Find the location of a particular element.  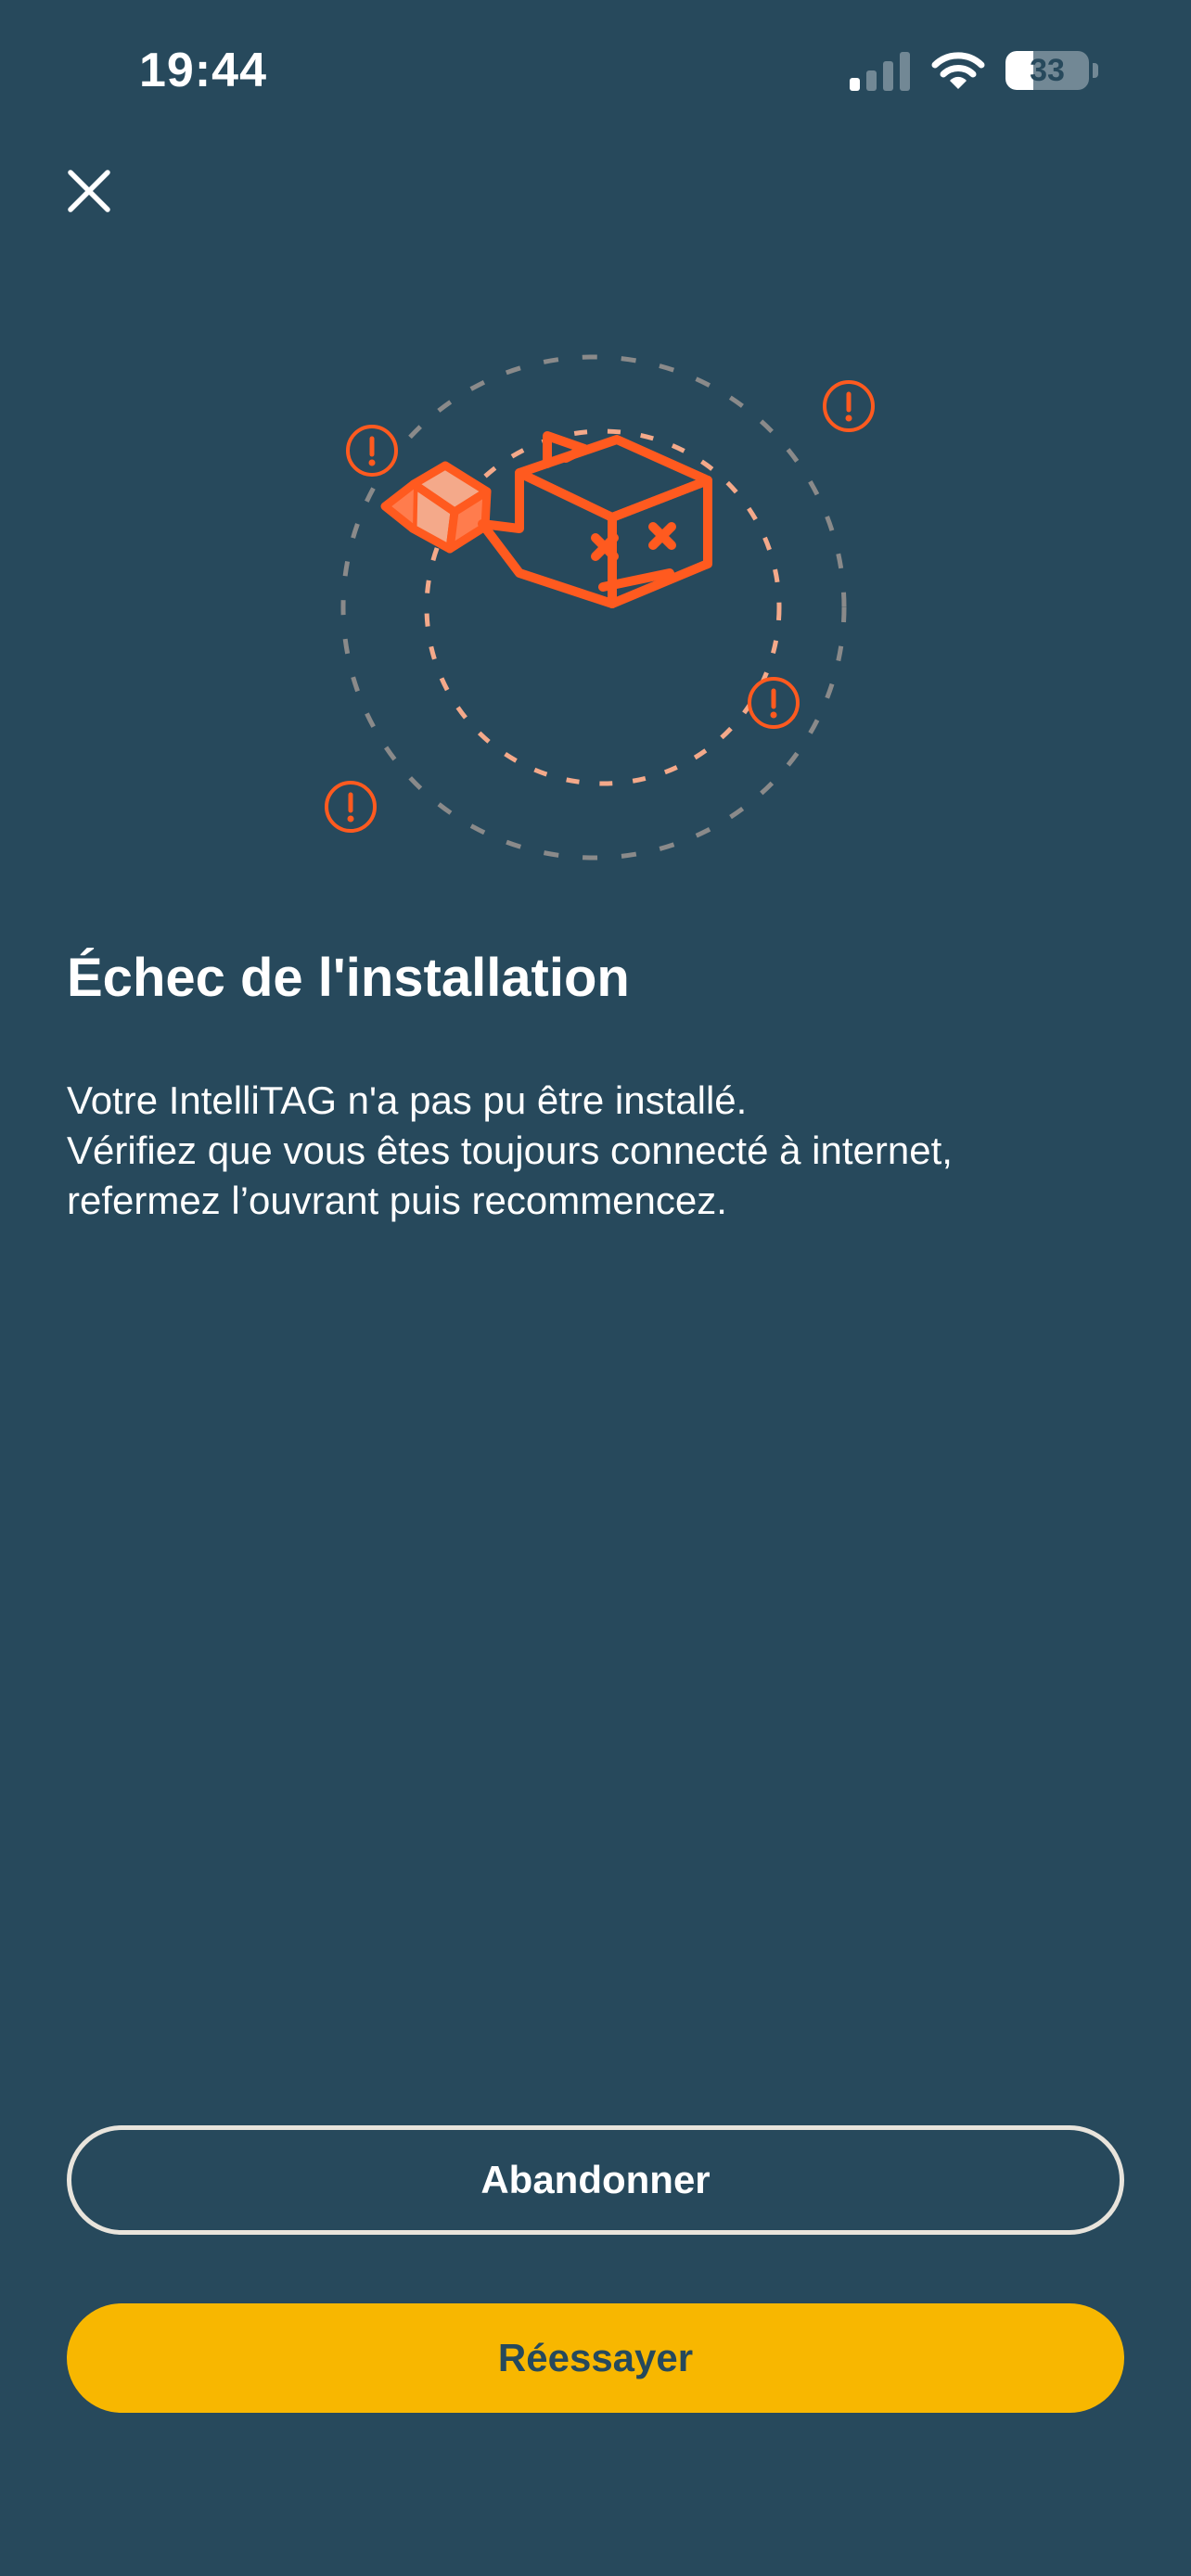

battery-level: 33 is located at coordinates (1047, 71).